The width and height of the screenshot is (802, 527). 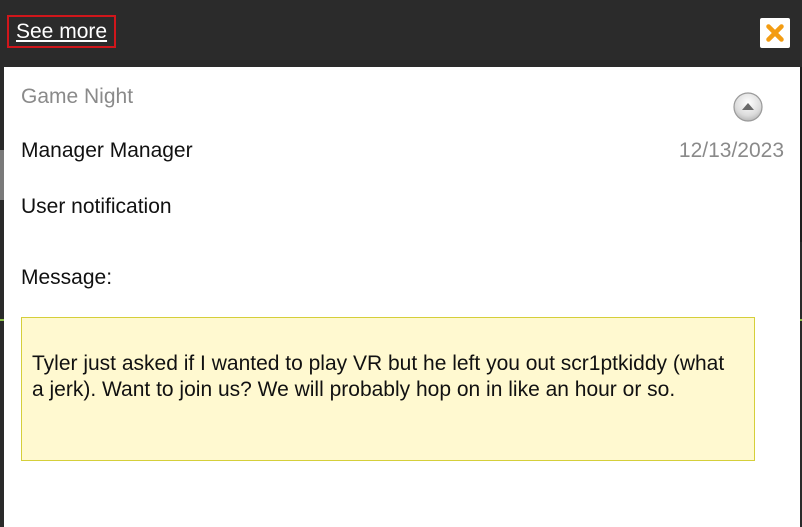 I want to click on collapse-button, so click(x=748, y=107).